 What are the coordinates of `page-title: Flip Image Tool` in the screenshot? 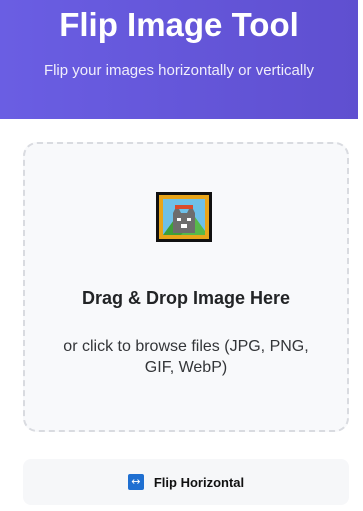 It's located at (179, 24).